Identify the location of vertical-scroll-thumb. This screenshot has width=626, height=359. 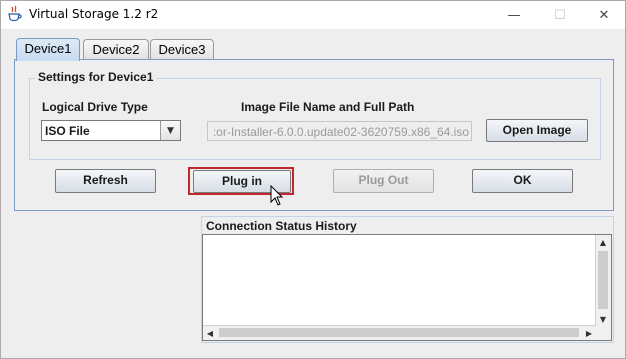
(603, 280).